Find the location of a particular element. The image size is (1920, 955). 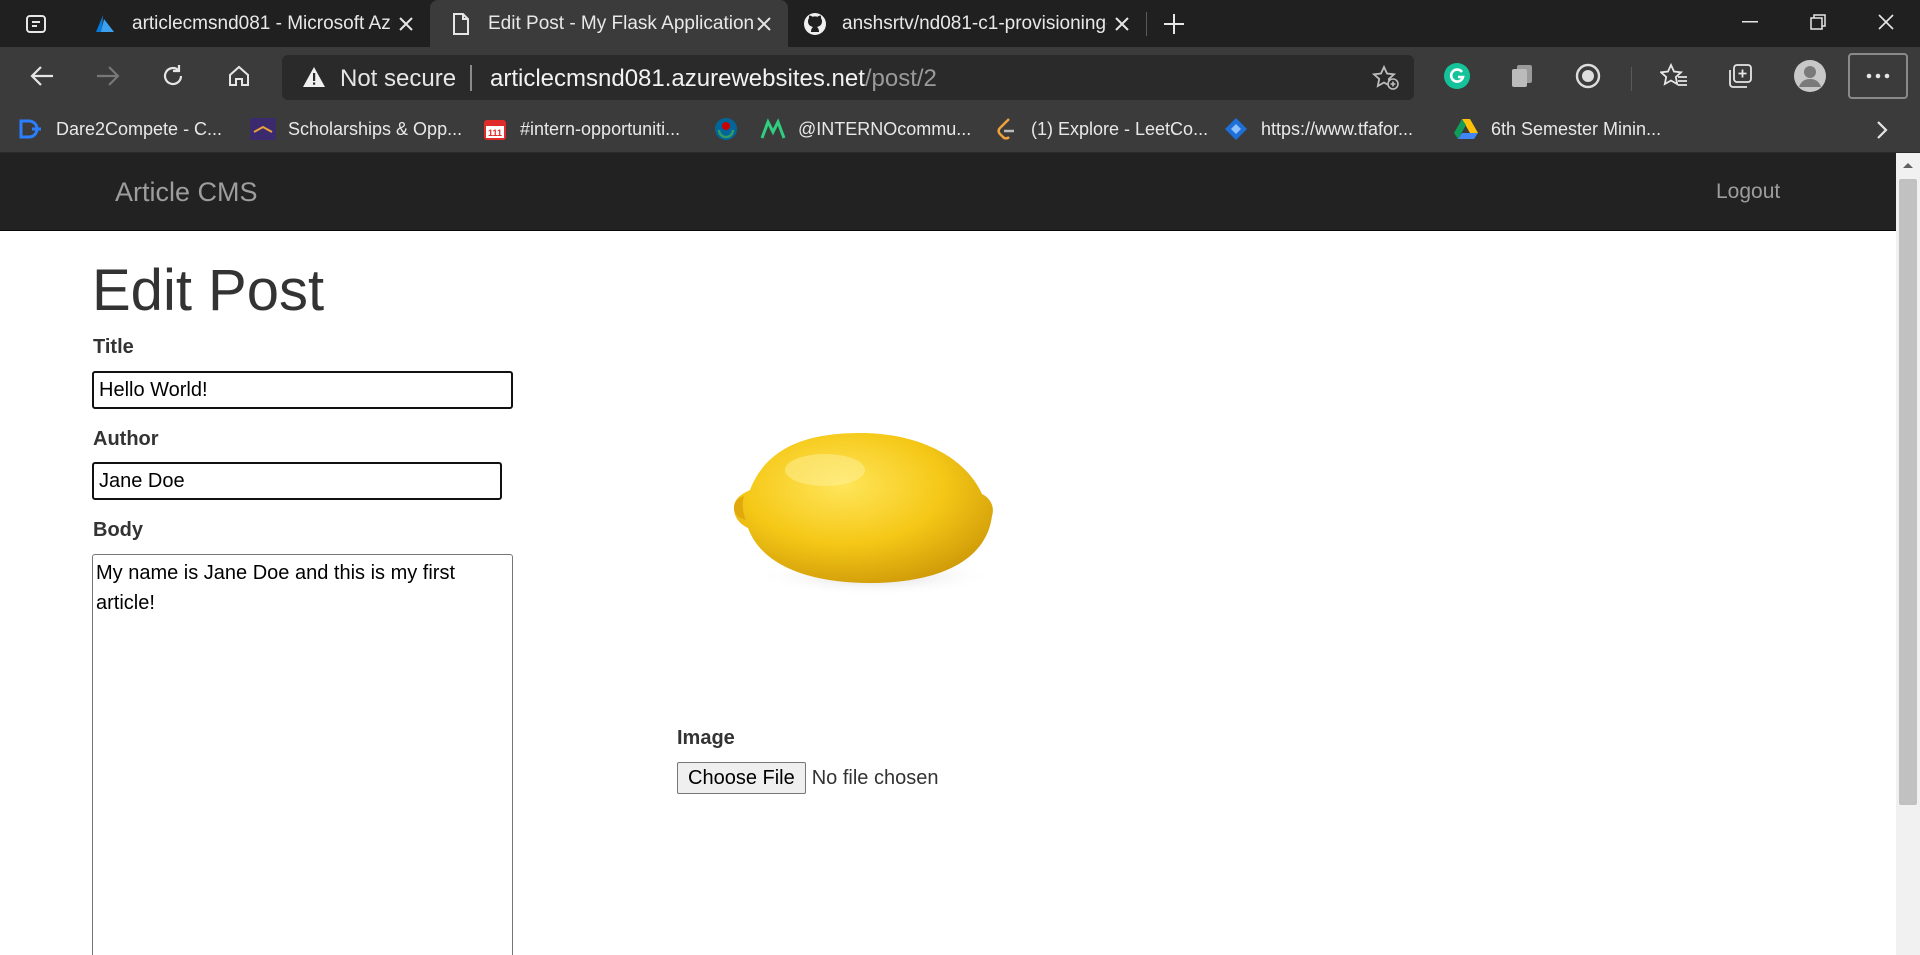

forward-icon is located at coordinates (108, 76).